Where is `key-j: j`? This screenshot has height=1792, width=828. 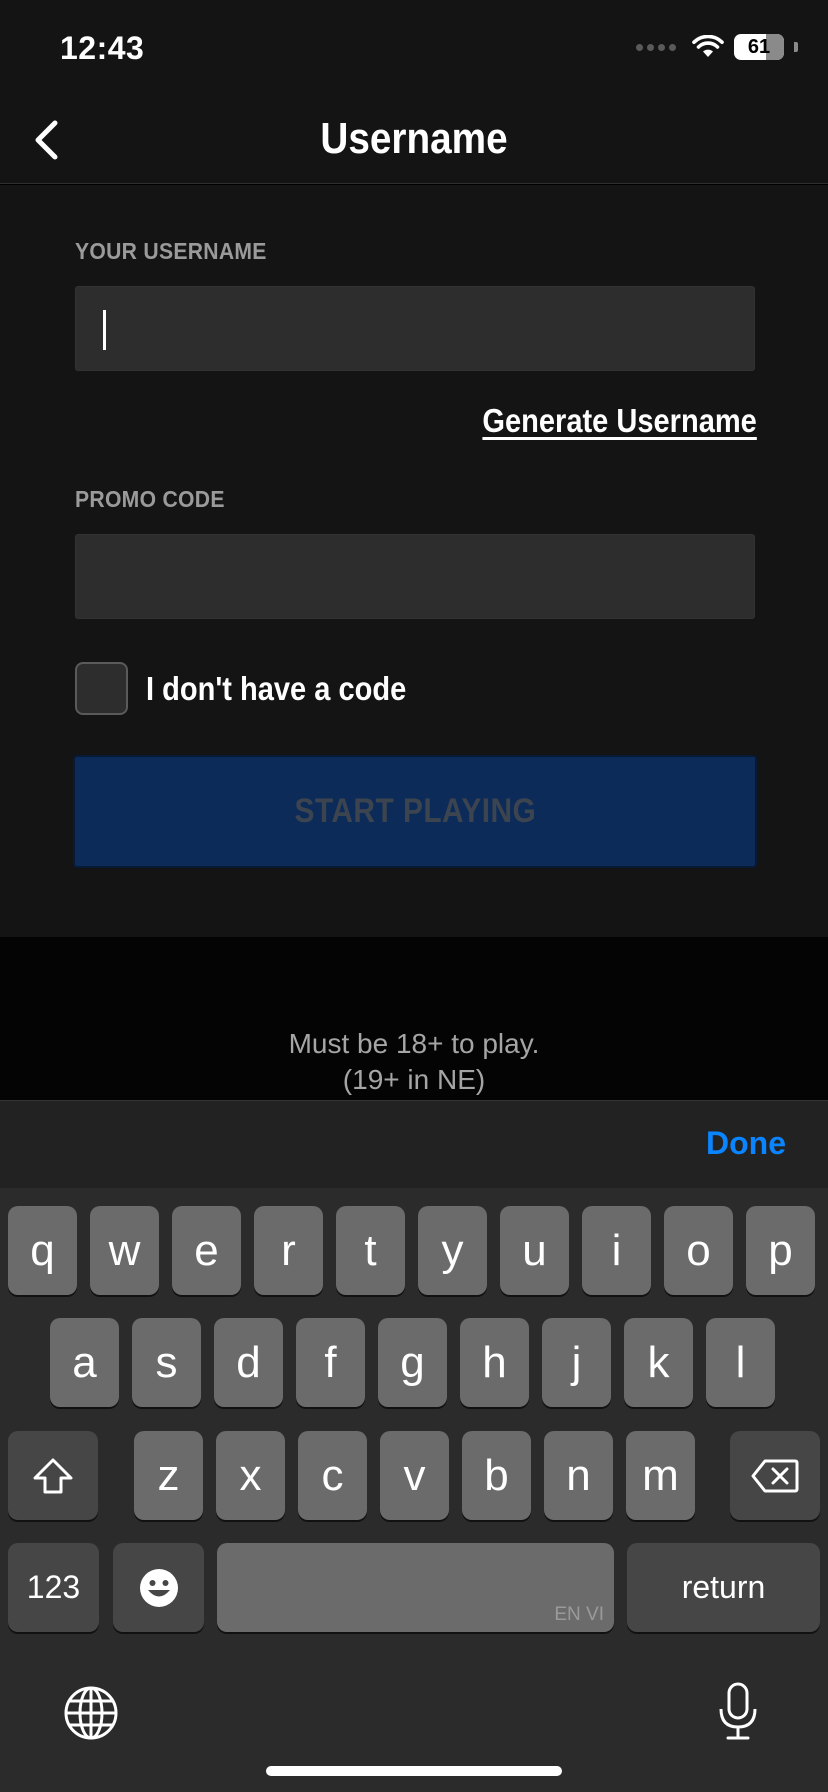 key-j: j is located at coordinates (576, 1362).